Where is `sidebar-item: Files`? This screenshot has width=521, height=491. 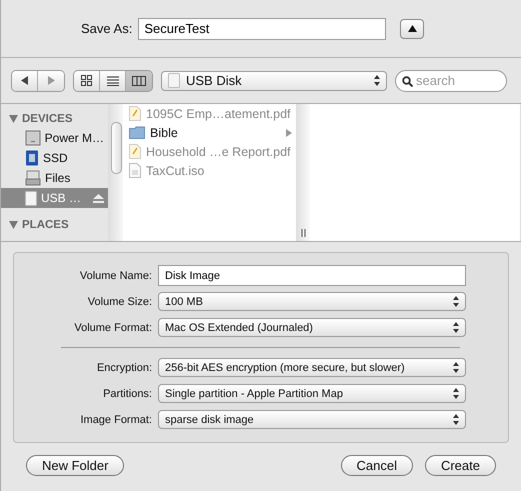
sidebar-item: Files is located at coordinates (54, 178).